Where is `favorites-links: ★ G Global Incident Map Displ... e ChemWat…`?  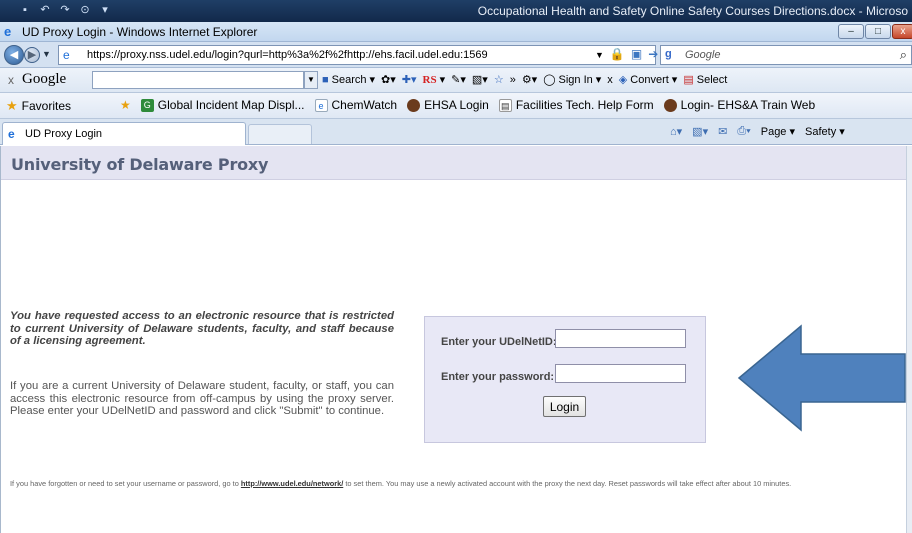
favorites-links: ★ G Global Incident Map Displ... e ChemWat… is located at coordinates (467, 105).